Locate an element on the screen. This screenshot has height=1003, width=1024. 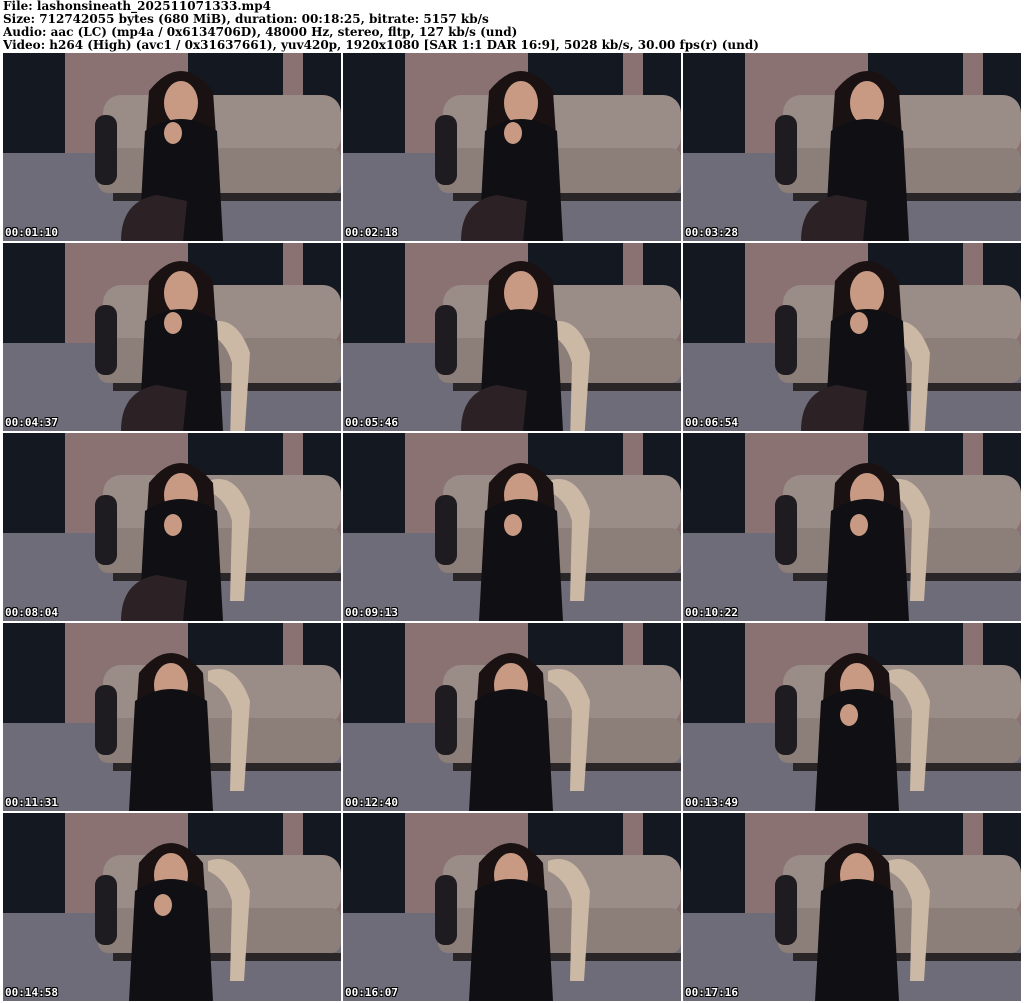
thumbnail-timestamp: 00:01:10 is located at coordinates (31, 232).